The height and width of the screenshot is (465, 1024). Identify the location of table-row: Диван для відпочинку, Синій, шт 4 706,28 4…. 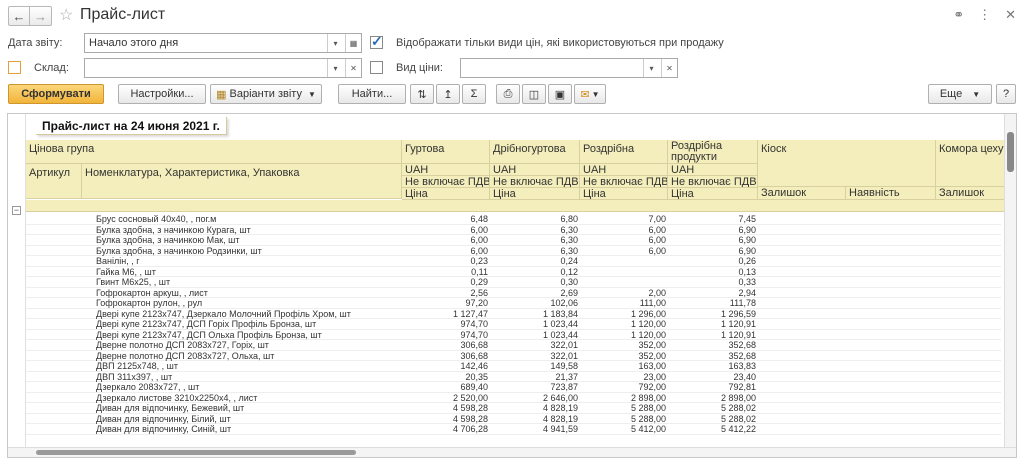
(513, 429).